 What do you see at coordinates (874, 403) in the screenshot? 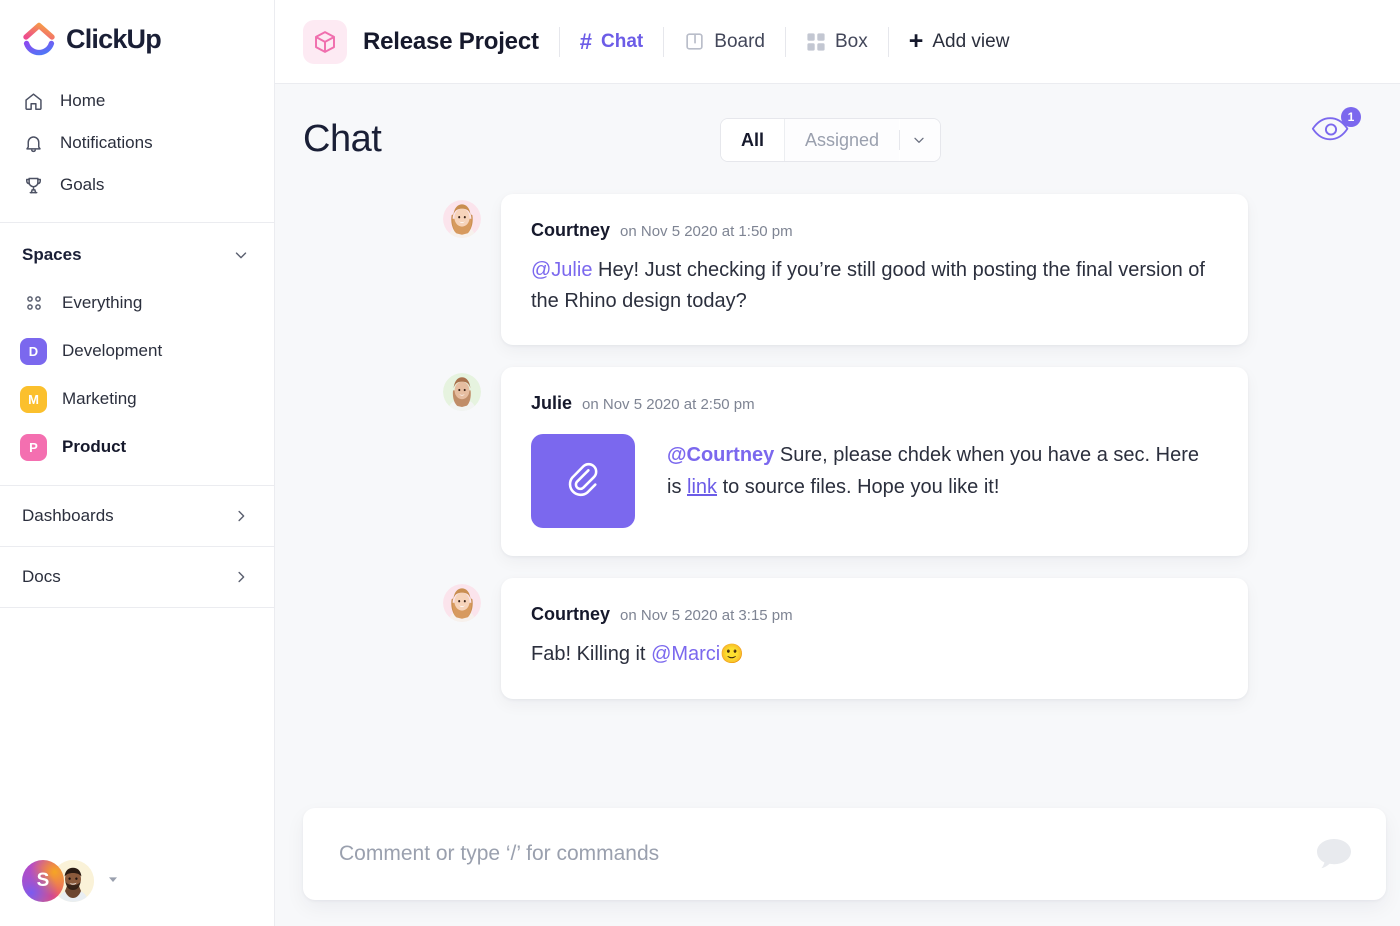
I see `chat-message-meta: Julie on Nov 5 2020 at 2:50 pm` at bounding box center [874, 403].